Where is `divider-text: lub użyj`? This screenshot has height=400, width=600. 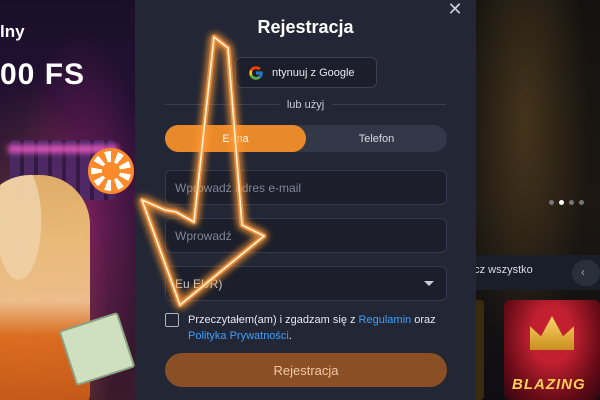
divider-text: lub użyj is located at coordinates (305, 104).